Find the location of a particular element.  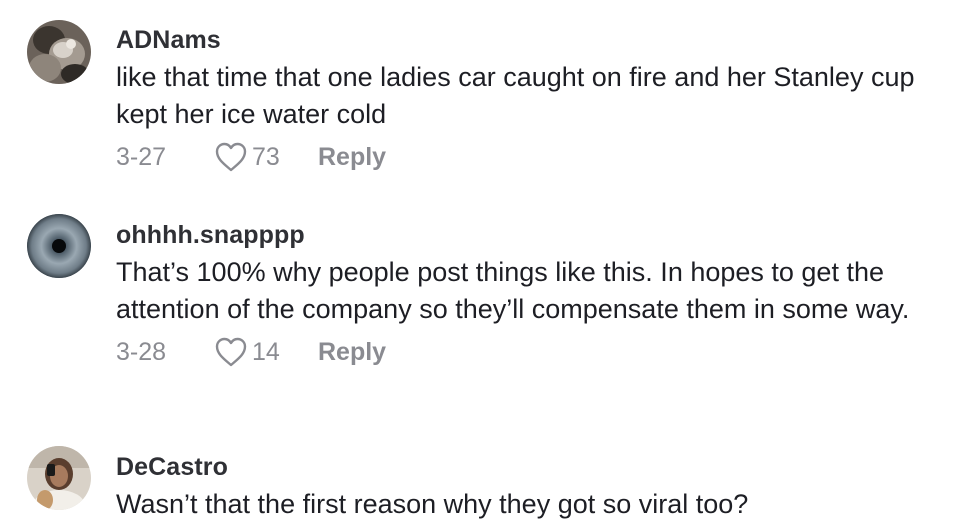

like-count: 14 is located at coordinates (266, 351).